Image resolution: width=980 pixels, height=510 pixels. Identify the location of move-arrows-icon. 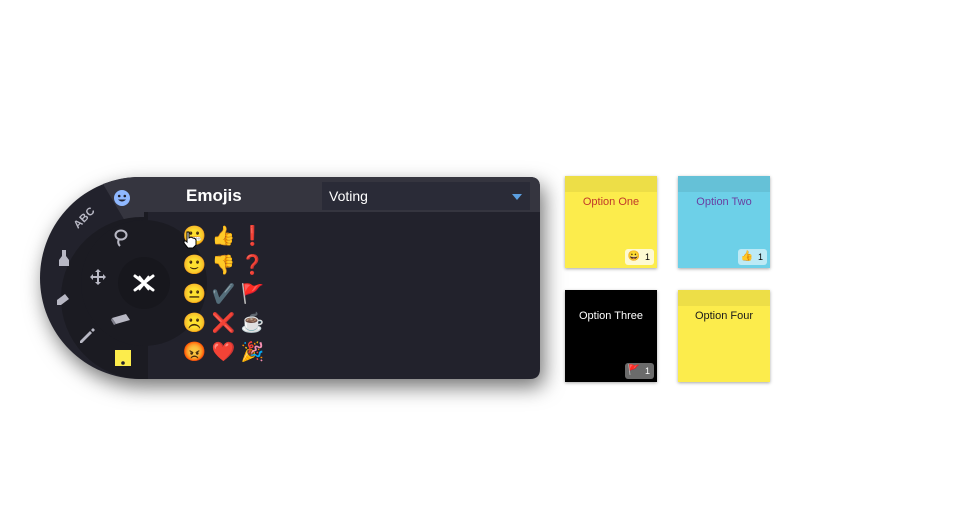
(98, 277).